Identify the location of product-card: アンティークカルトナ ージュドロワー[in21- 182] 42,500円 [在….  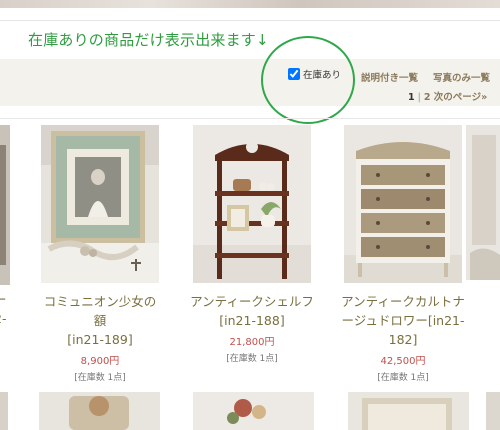
(403, 254).